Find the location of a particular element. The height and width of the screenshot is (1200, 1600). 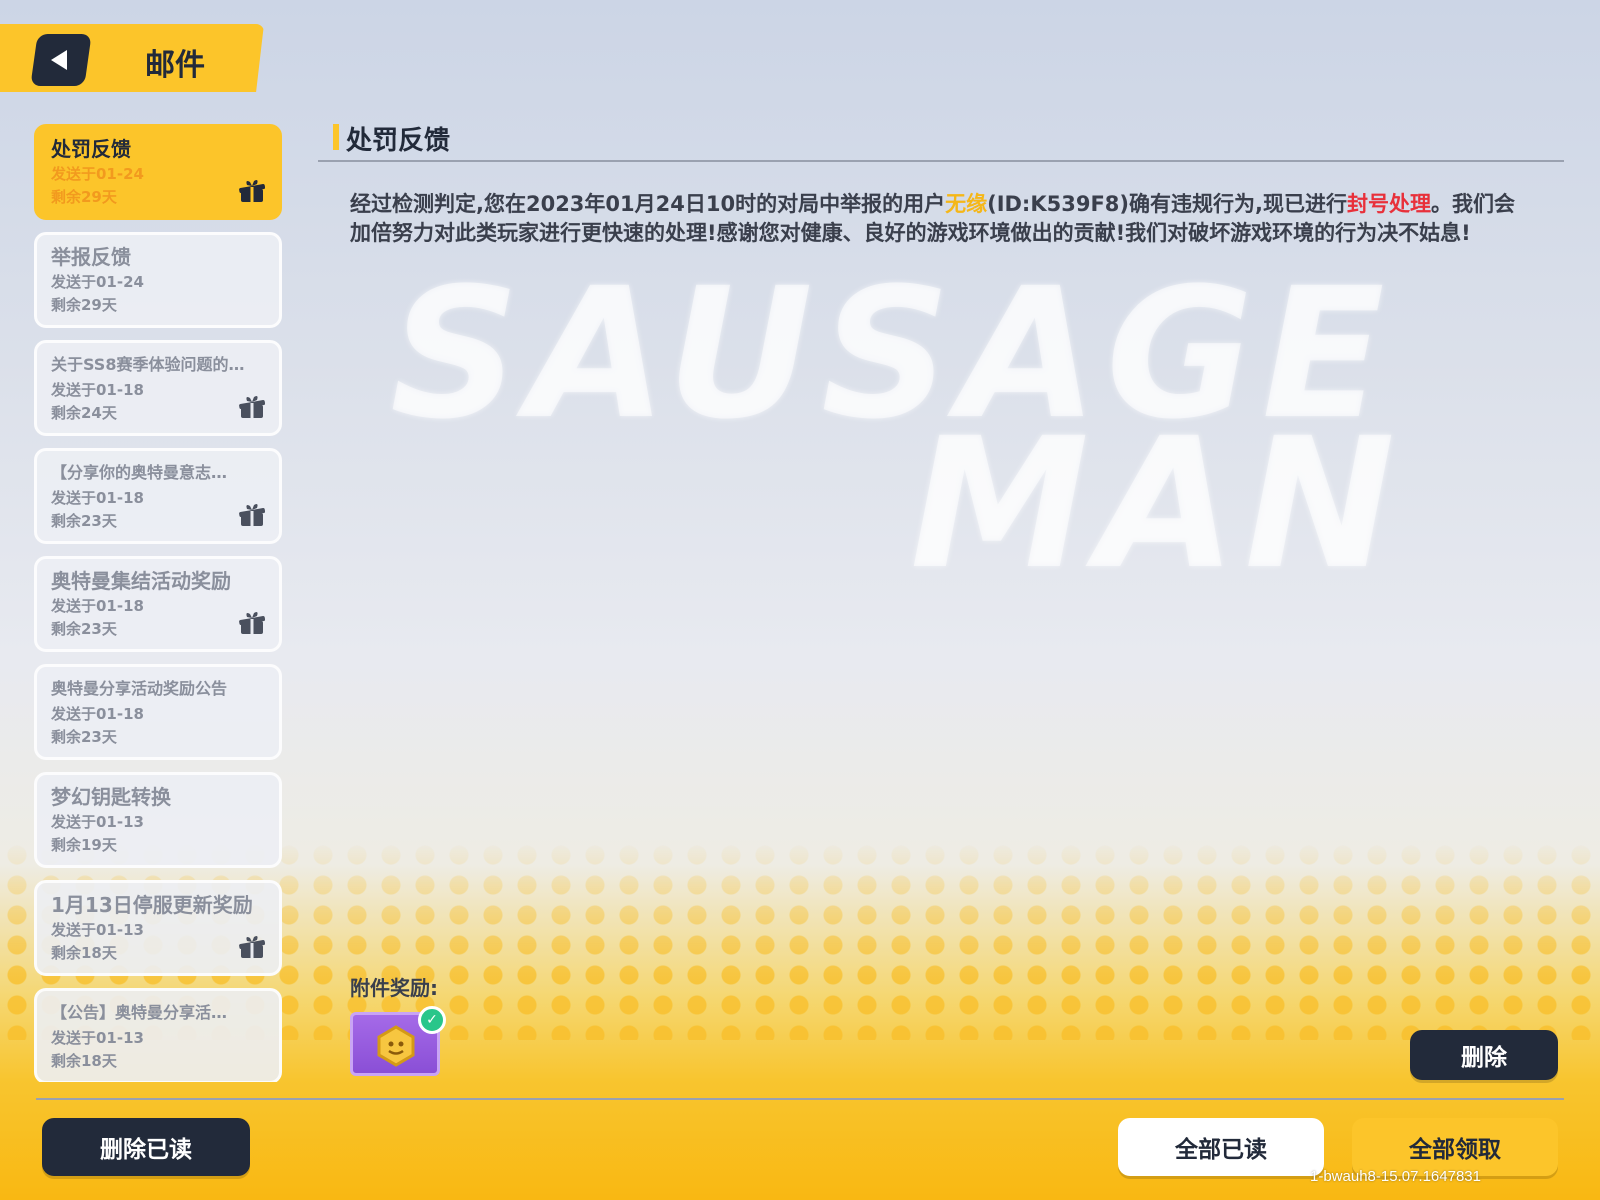

watermark-line-2: MAN is located at coordinates (1157, 504).